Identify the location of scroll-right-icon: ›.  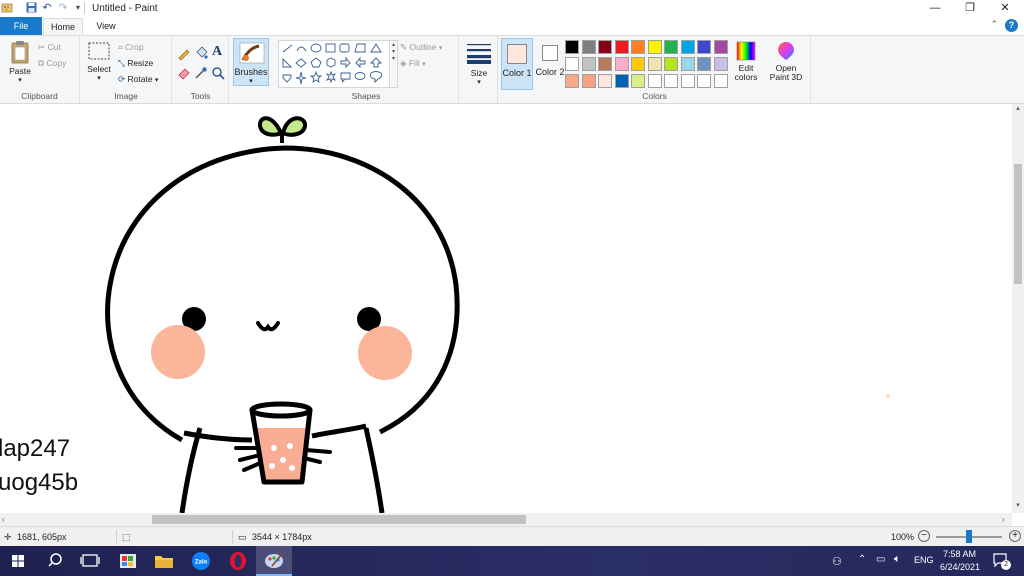
(1007, 519).